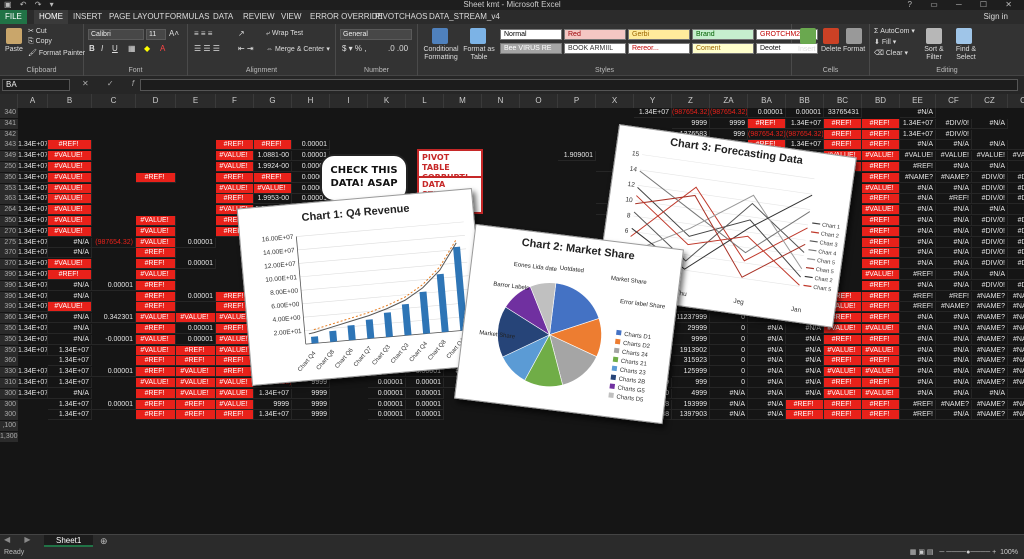 The height and width of the screenshot is (559, 1024). I want to click on row-header: 342, so click(9, 134).